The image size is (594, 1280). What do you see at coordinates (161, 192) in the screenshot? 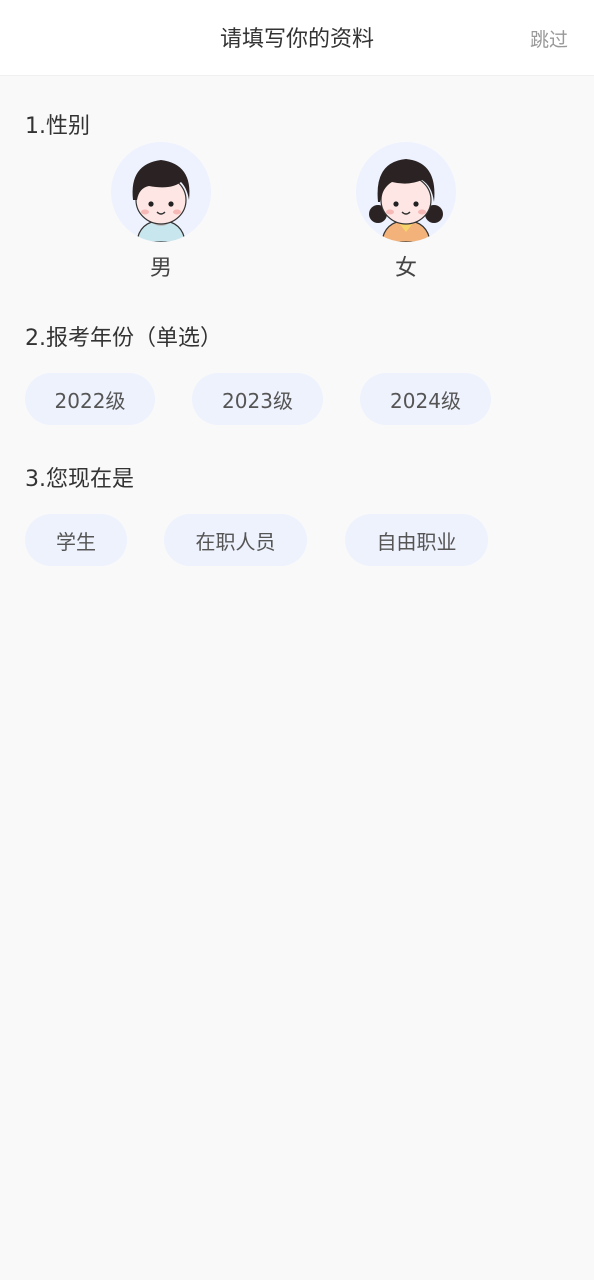
I see `boy-avatar-icon` at bounding box center [161, 192].